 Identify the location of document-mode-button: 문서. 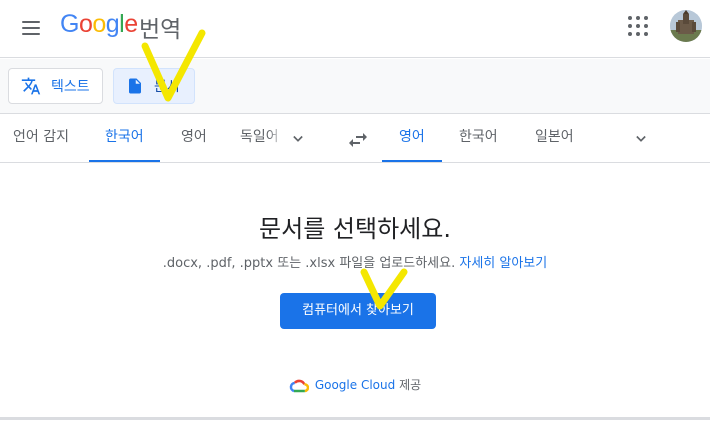
(154, 86).